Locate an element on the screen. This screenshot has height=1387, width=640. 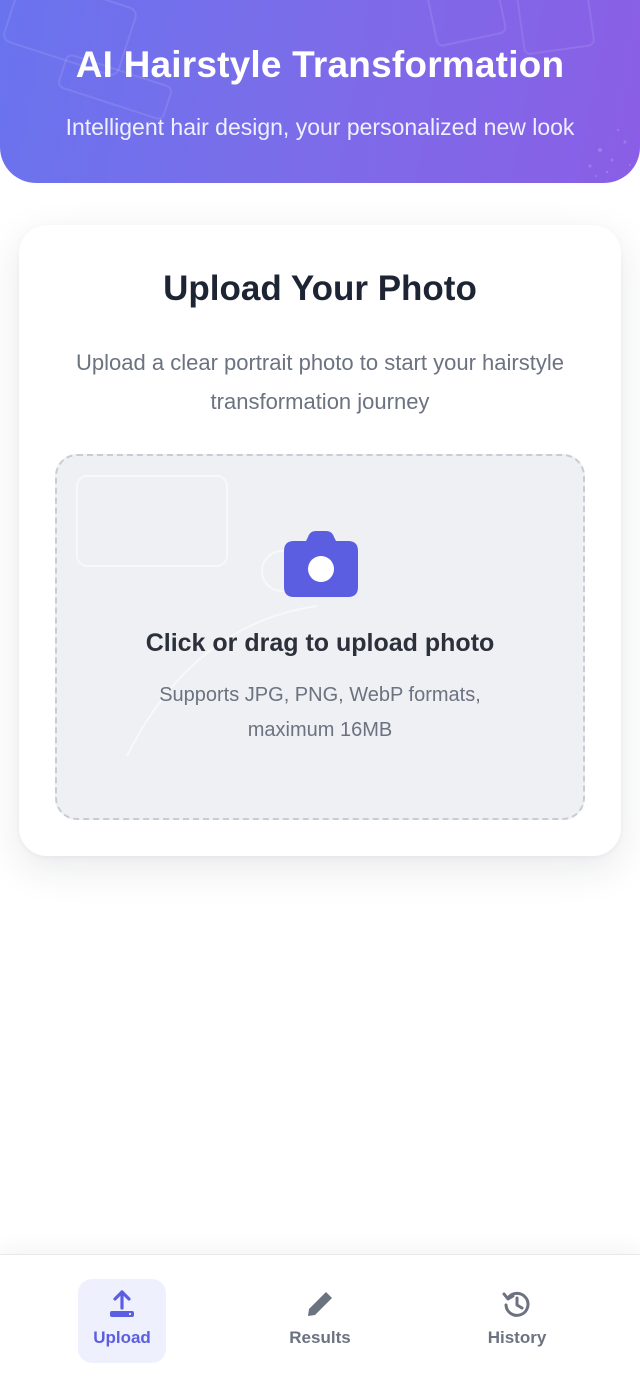
dropzone-title: Click or drag to upload photo is located at coordinates (320, 643).